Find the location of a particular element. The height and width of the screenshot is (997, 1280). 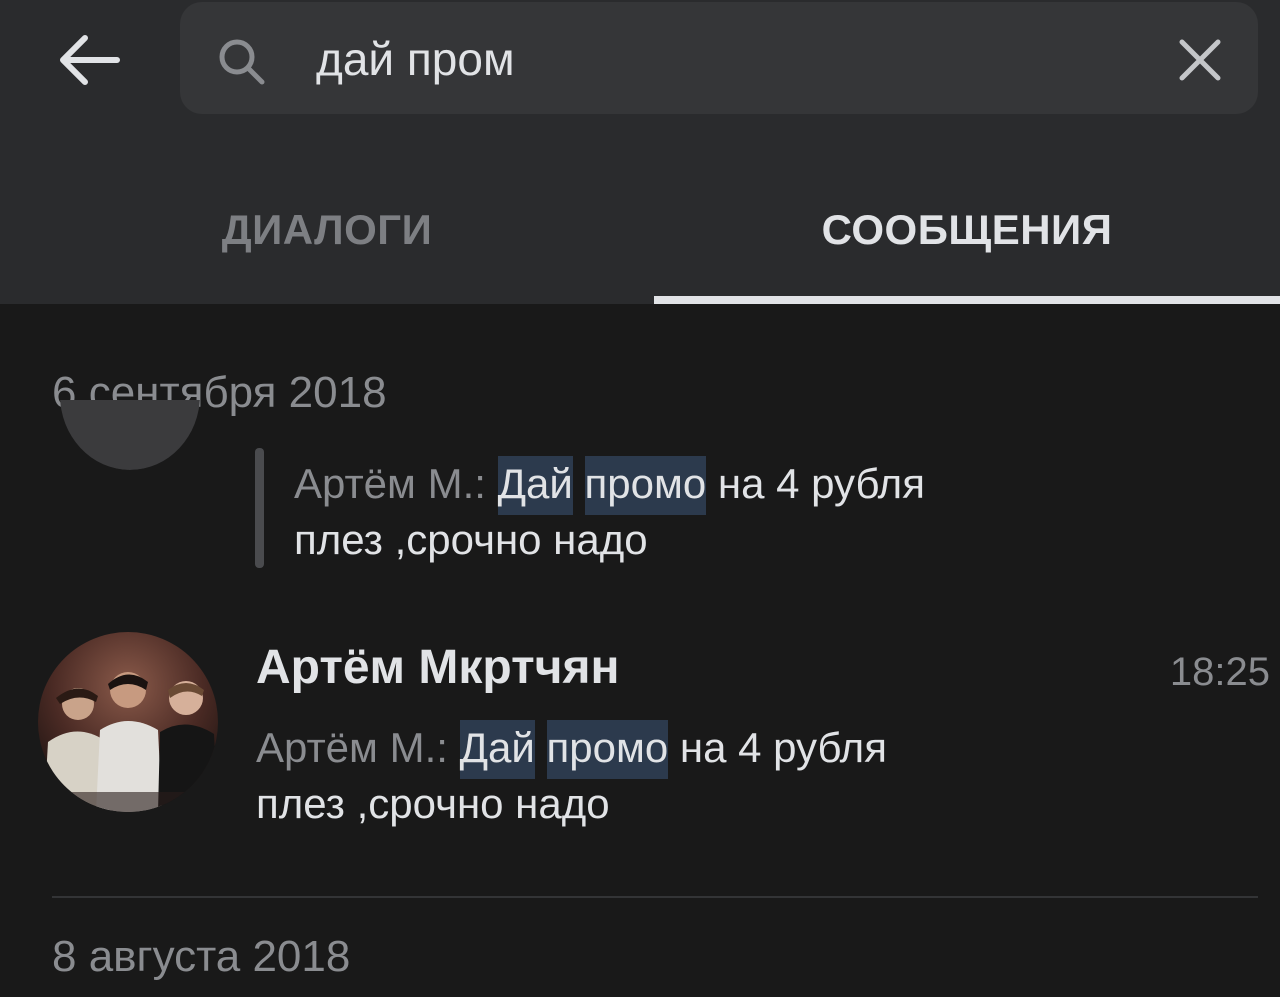

back-button is located at coordinates (89, 60).